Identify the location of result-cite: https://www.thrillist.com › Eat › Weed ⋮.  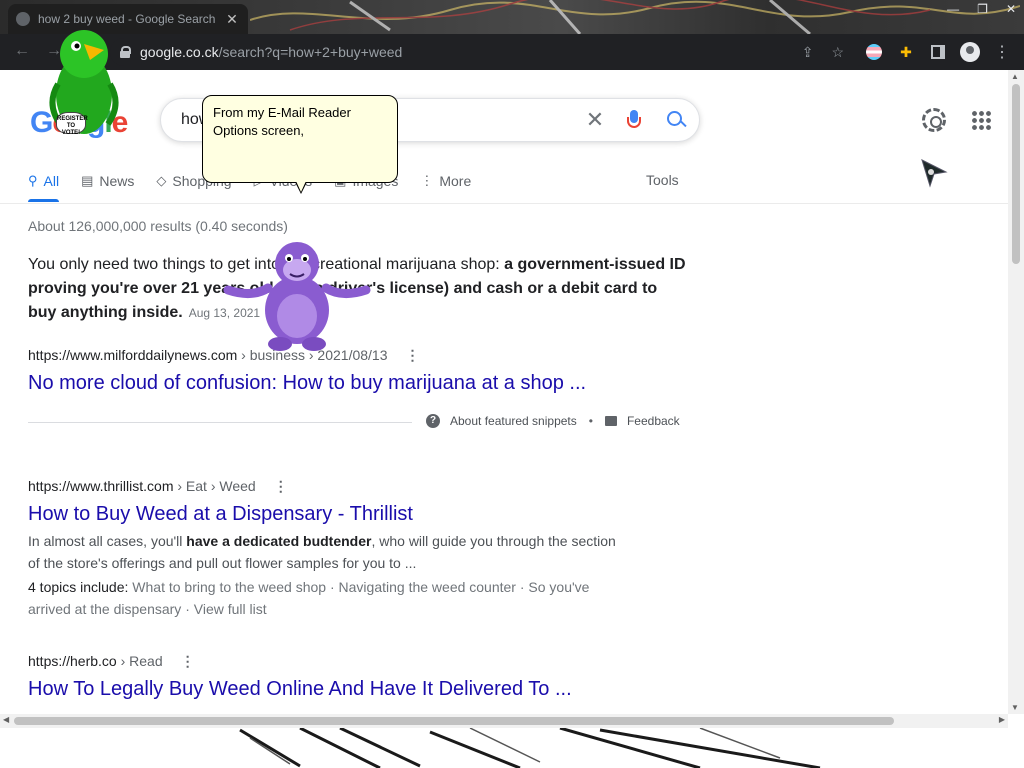
(158, 486).